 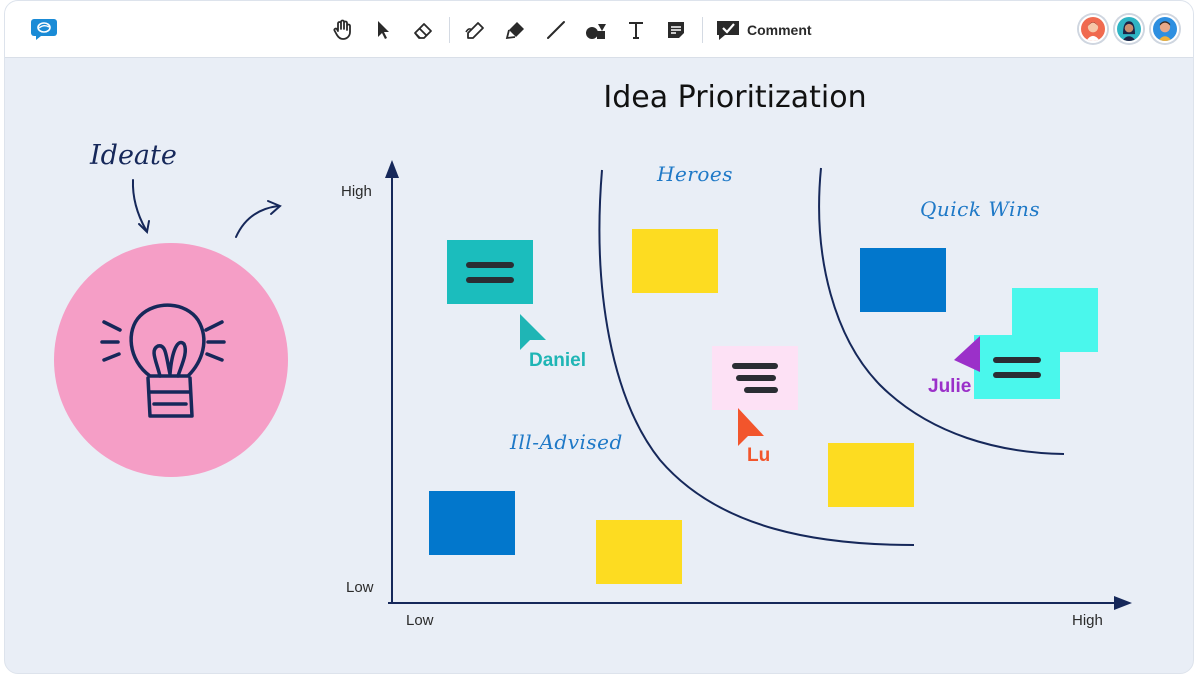 What do you see at coordinates (751, 427) in the screenshot?
I see `cursor-arrow-lu-icon` at bounding box center [751, 427].